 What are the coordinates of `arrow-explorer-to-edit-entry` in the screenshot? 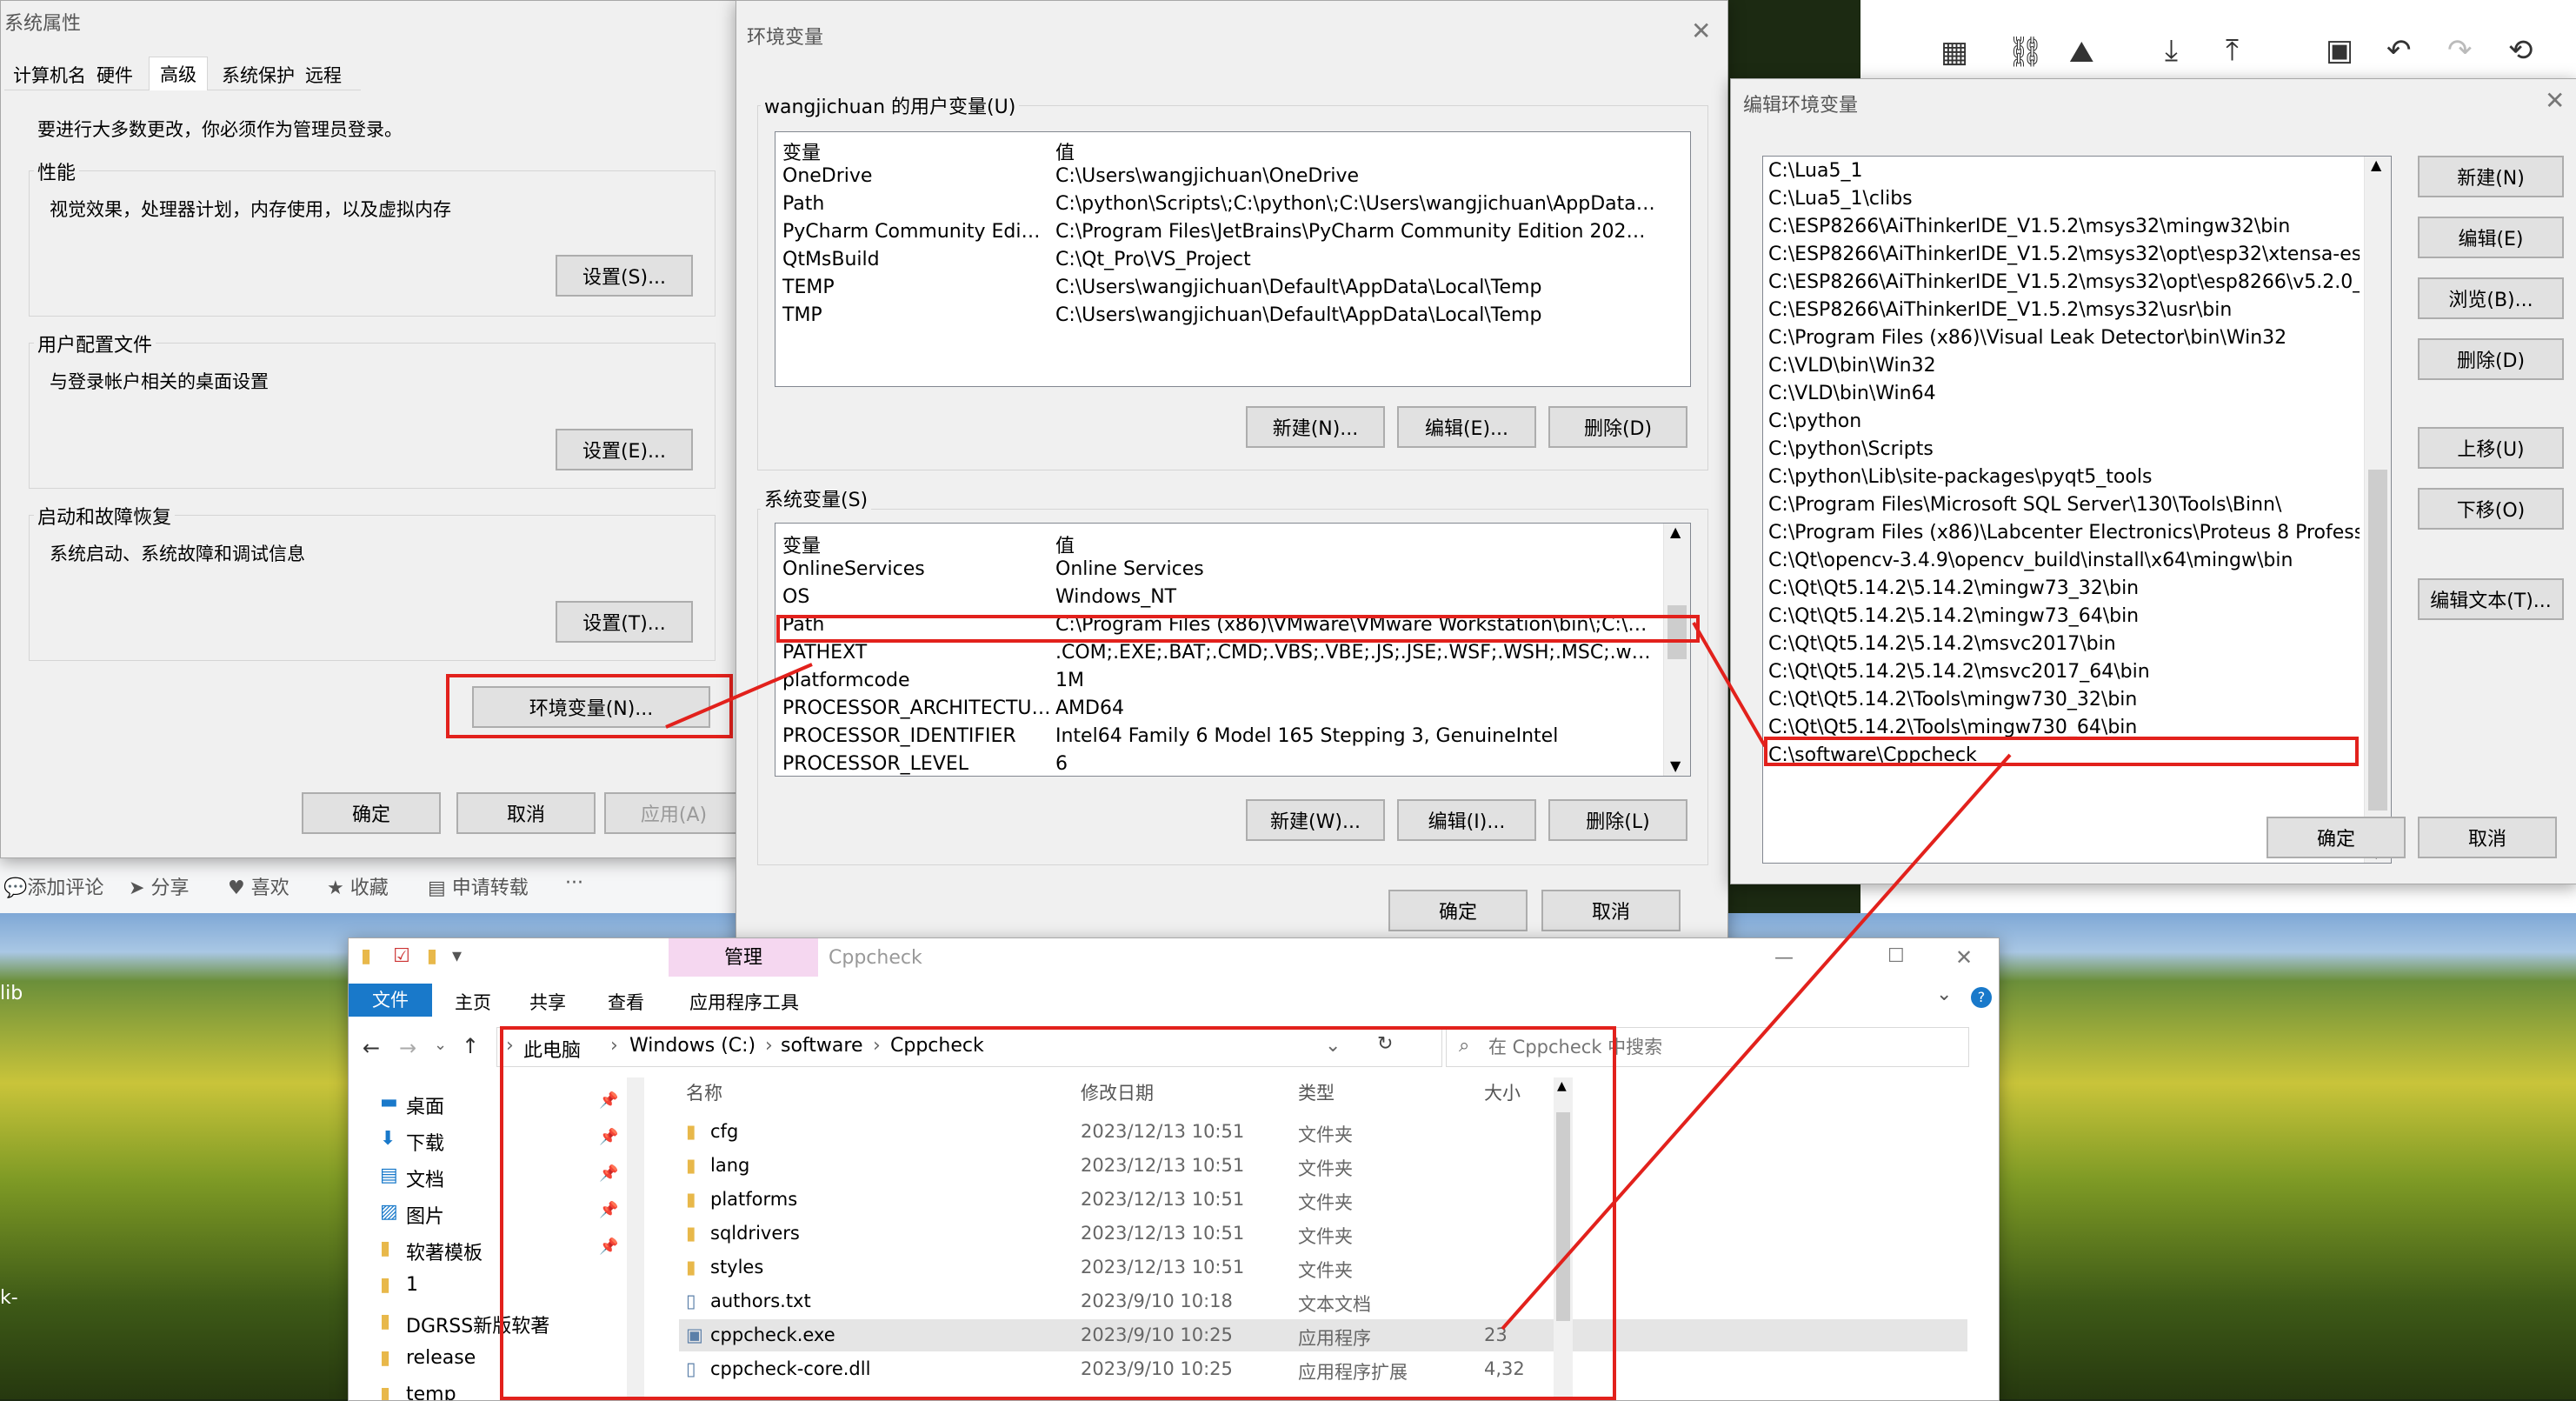 It's located at (1756, 1042).